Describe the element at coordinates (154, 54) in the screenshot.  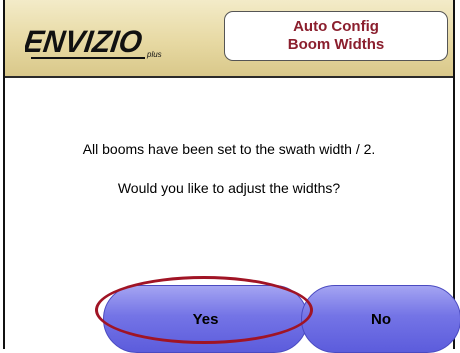
I see `logo-suffix: plus` at that location.